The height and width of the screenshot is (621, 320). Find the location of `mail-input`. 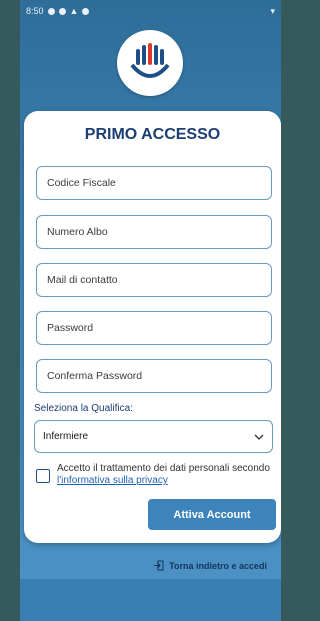

mail-input is located at coordinates (154, 280).